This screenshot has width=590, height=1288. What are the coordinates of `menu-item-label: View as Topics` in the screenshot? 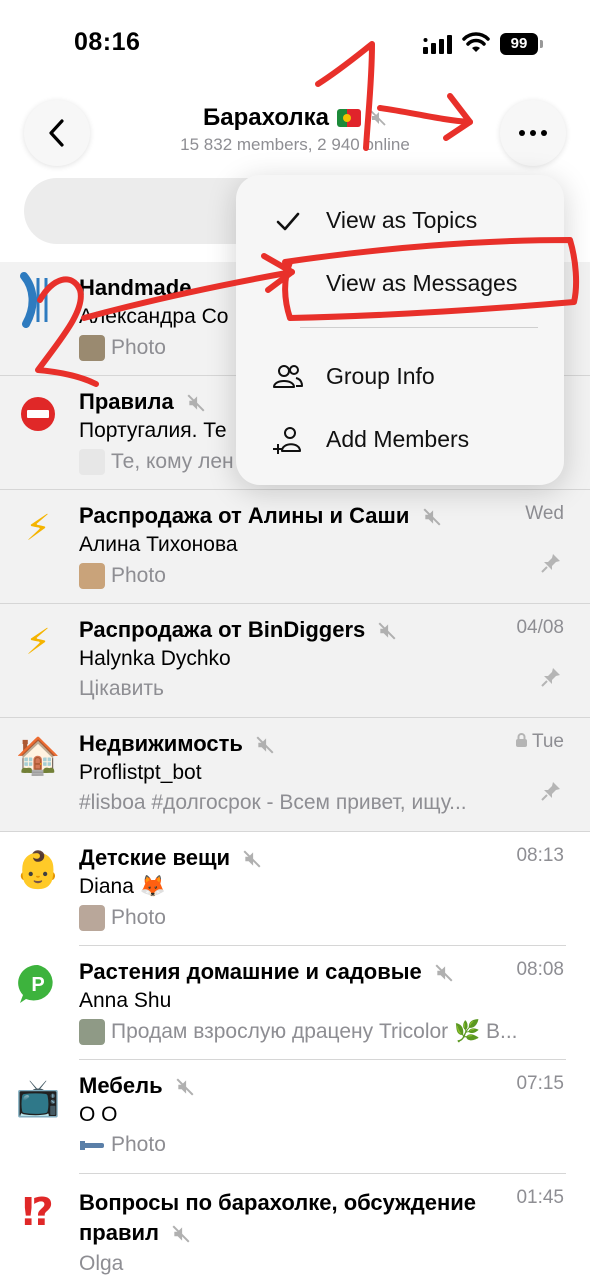 It's located at (402, 220).